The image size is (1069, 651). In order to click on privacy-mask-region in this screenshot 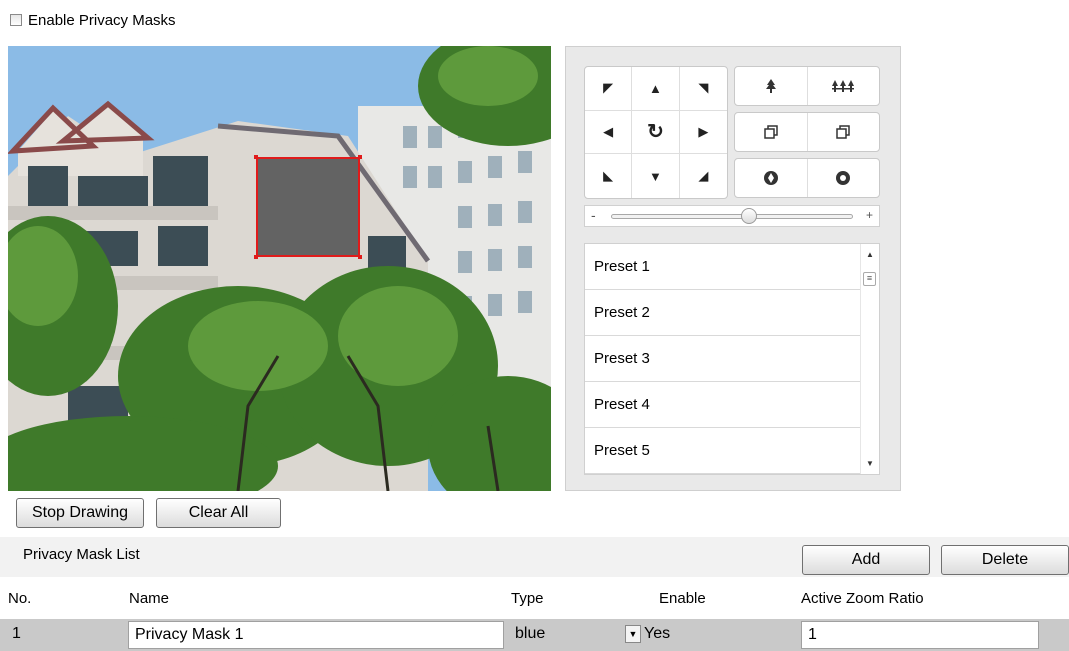, I will do `click(308, 207)`.